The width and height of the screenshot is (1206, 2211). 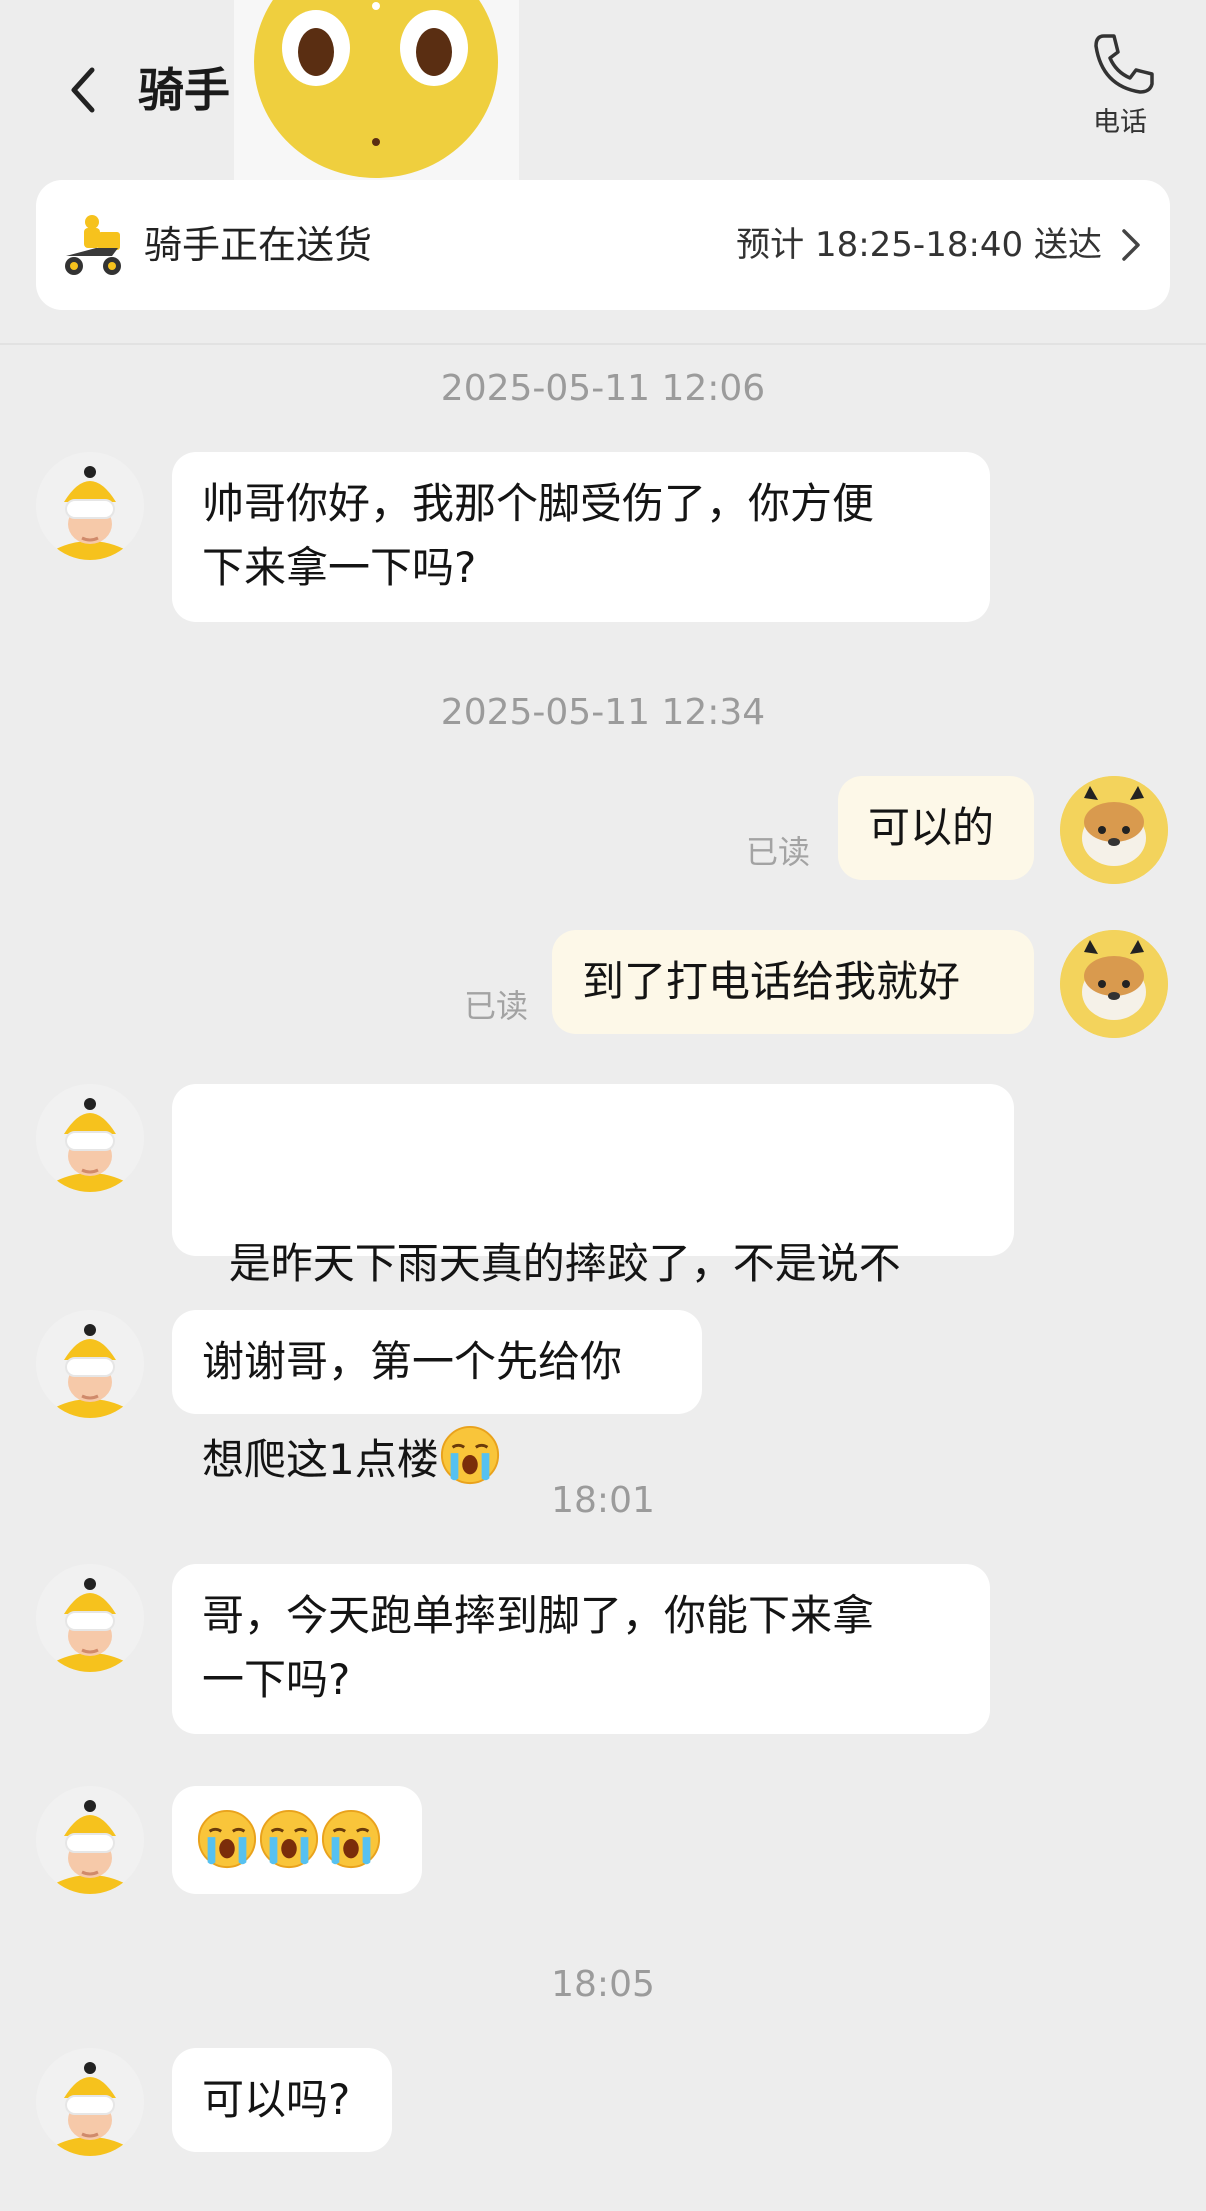 I want to click on message-bubble: 哥，今天跑单摔到脚了，你能下来拿 一下吗?, so click(x=581, y=1649).